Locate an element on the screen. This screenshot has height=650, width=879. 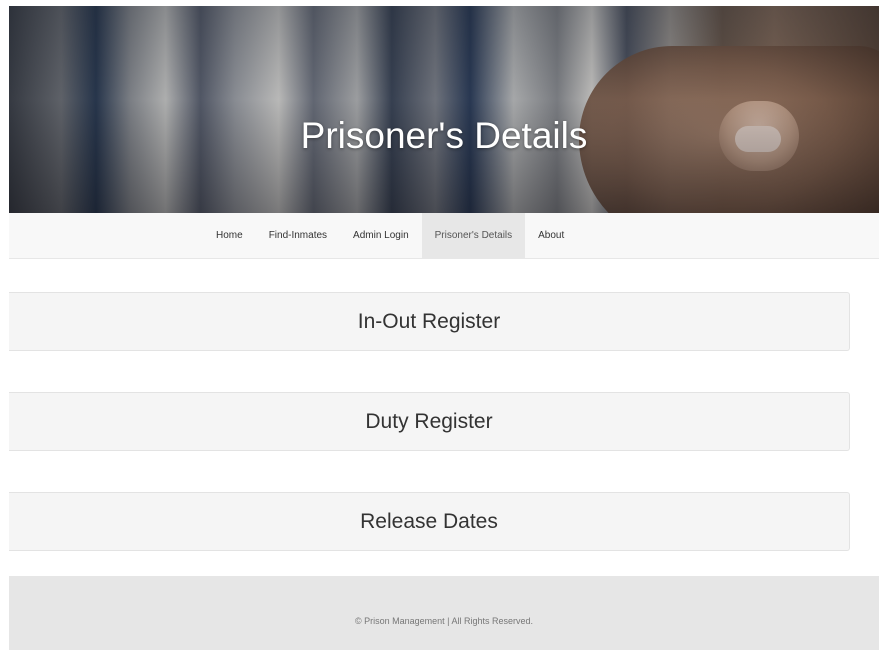
nav-item-prisoners-details: Prisoner's Details is located at coordinates (473, 235).